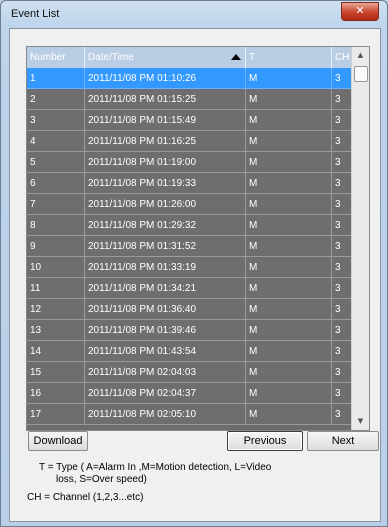  I want to click on window-title: Event List, so click(35, 14).